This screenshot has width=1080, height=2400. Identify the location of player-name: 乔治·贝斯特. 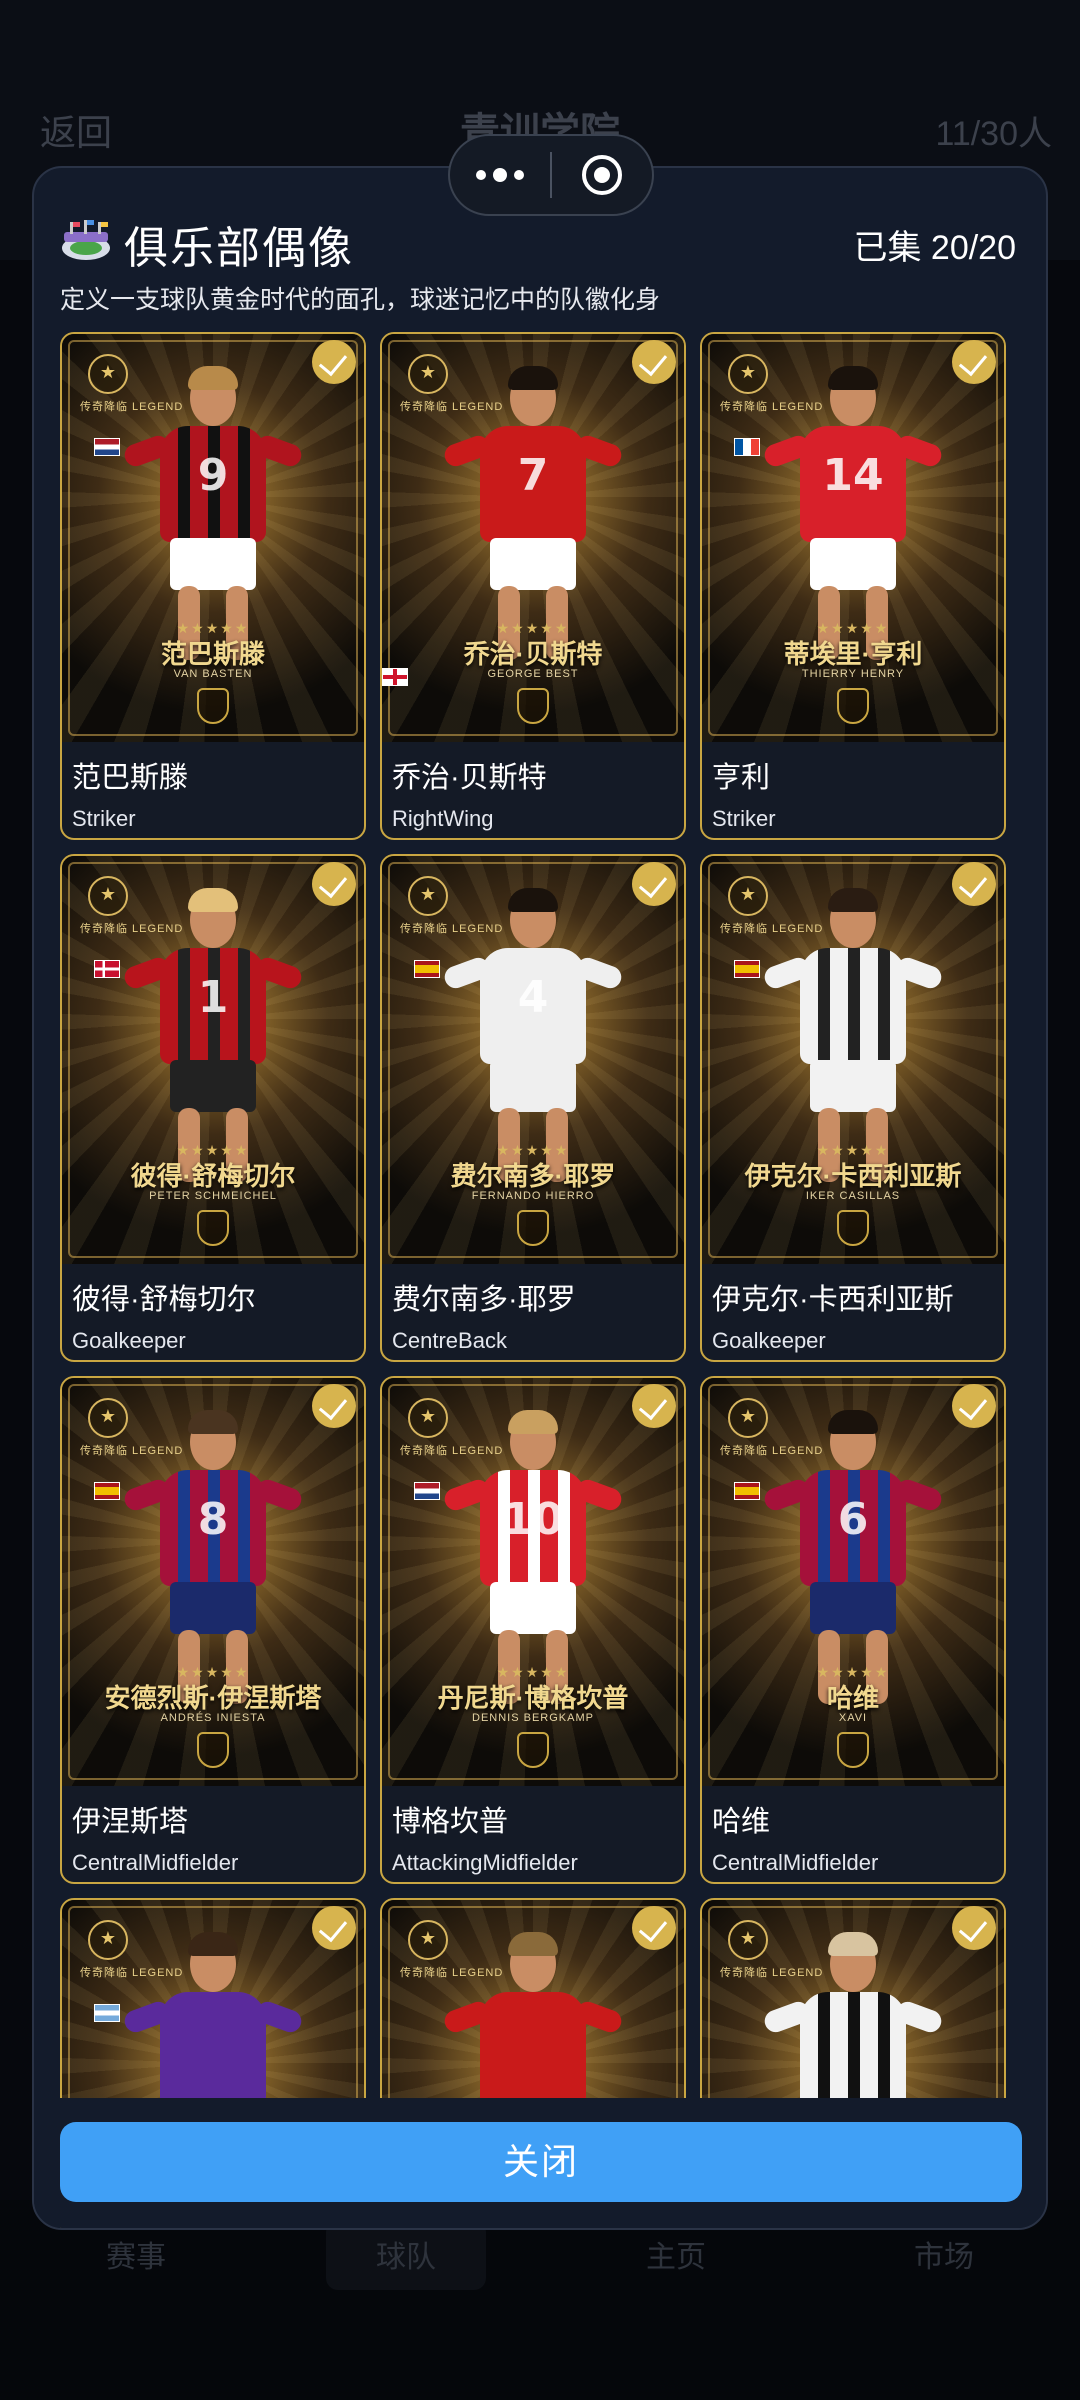
(469, 778).